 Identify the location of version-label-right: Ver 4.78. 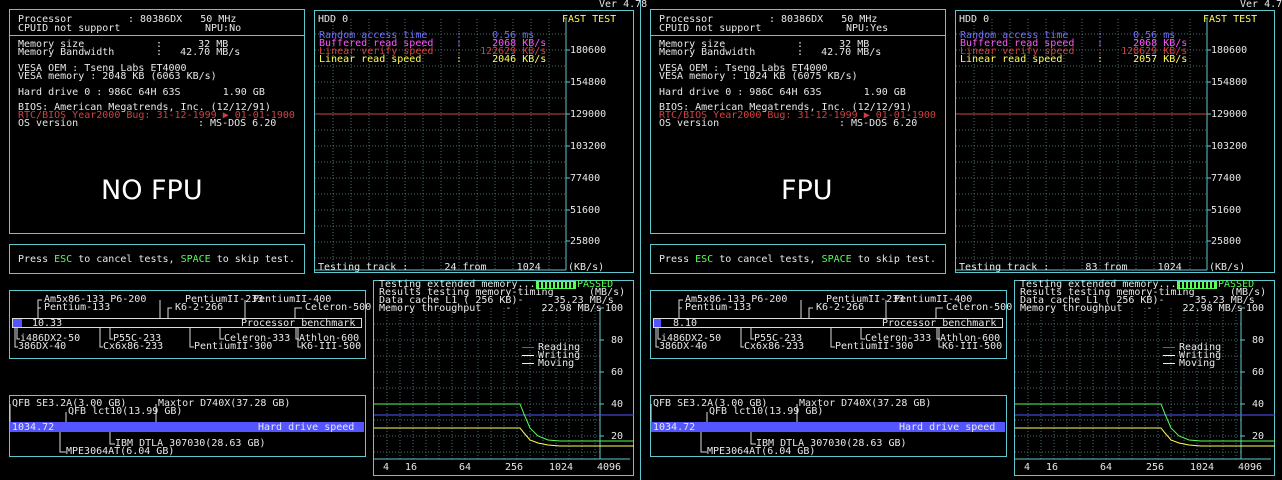
(1261, 5).